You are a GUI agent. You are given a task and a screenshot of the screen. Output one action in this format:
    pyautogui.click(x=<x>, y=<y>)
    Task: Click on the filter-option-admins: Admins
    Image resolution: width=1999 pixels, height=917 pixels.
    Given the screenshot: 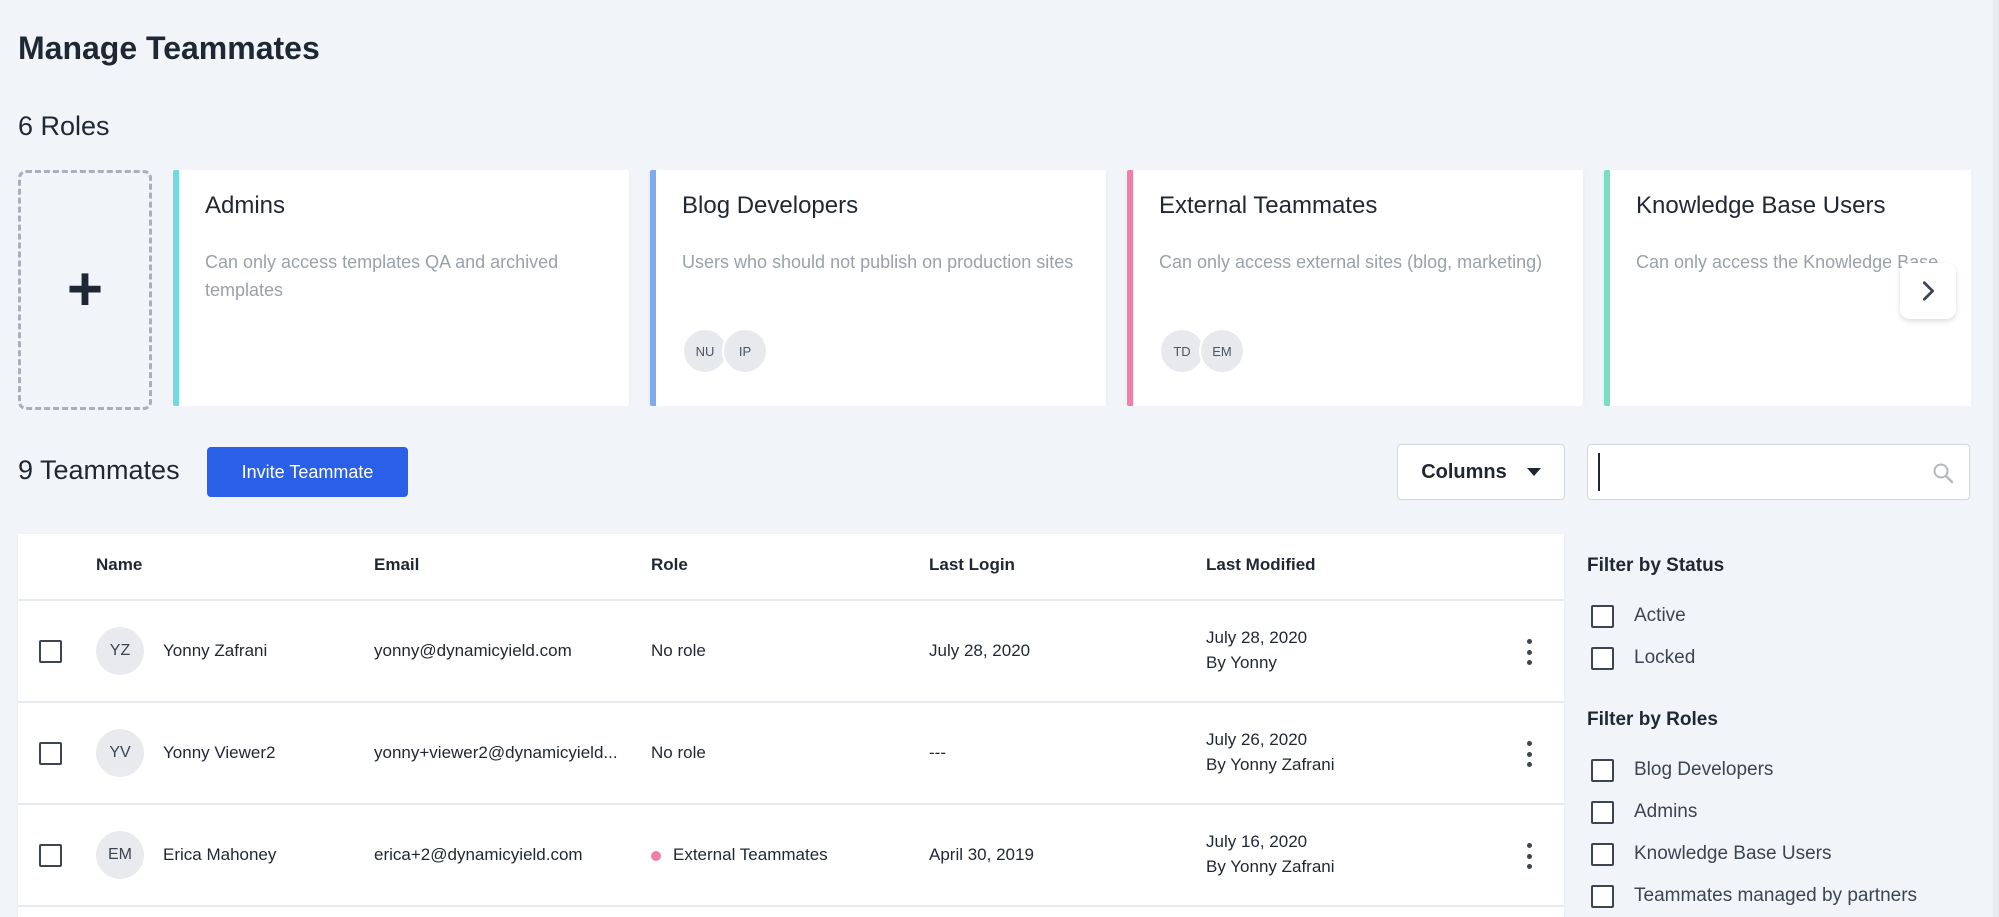 What is the action you would take?
    pyautogui.click(x=1777, y=812)
    